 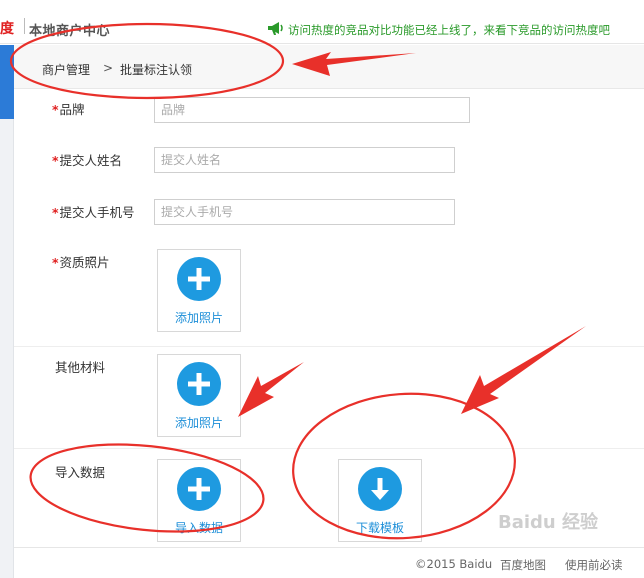 What do you see at coordinates (304, 212) in the screenshot?
I see `submitter-phone-input` at bounding box center [304, 212].